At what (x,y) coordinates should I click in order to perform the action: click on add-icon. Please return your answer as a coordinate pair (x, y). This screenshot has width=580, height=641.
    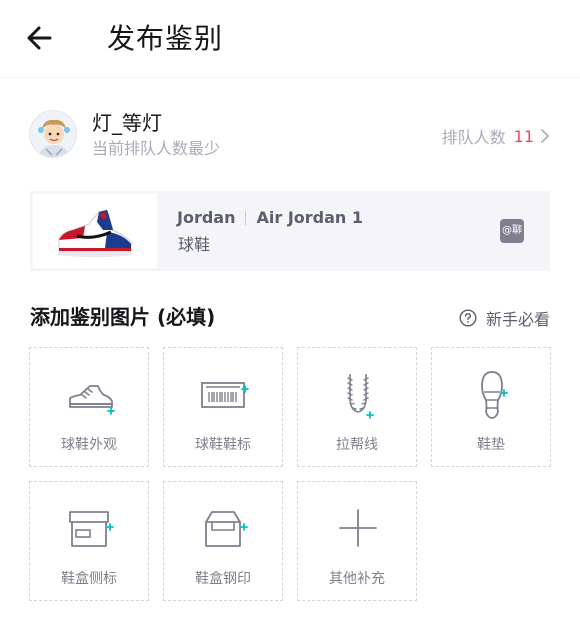
    Looking at the image, I should click on (358, 528).